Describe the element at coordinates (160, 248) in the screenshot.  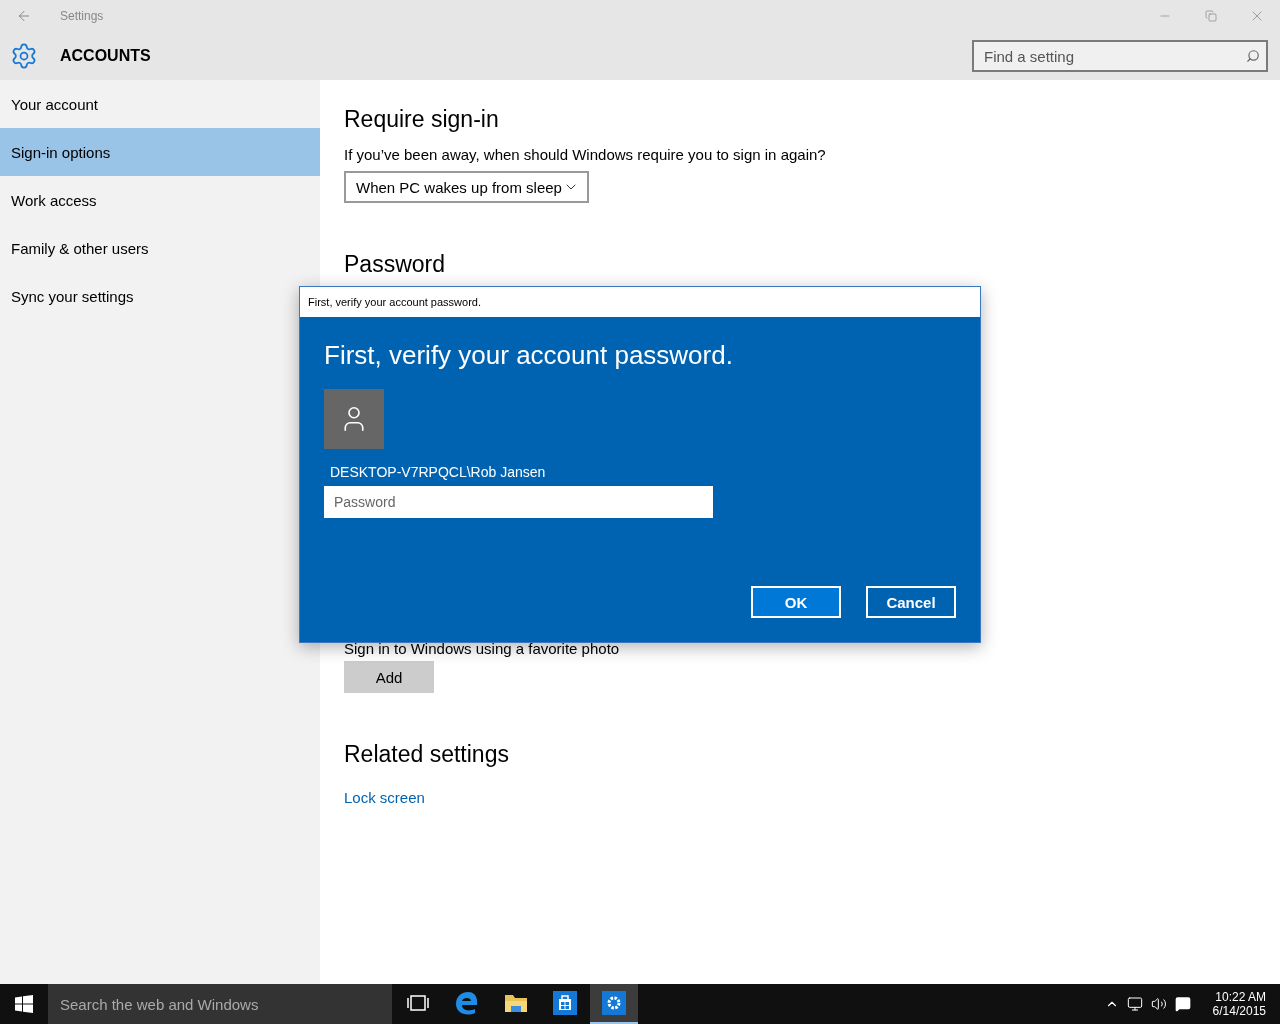
I see `sidebar-item: Family & other users` at that location.